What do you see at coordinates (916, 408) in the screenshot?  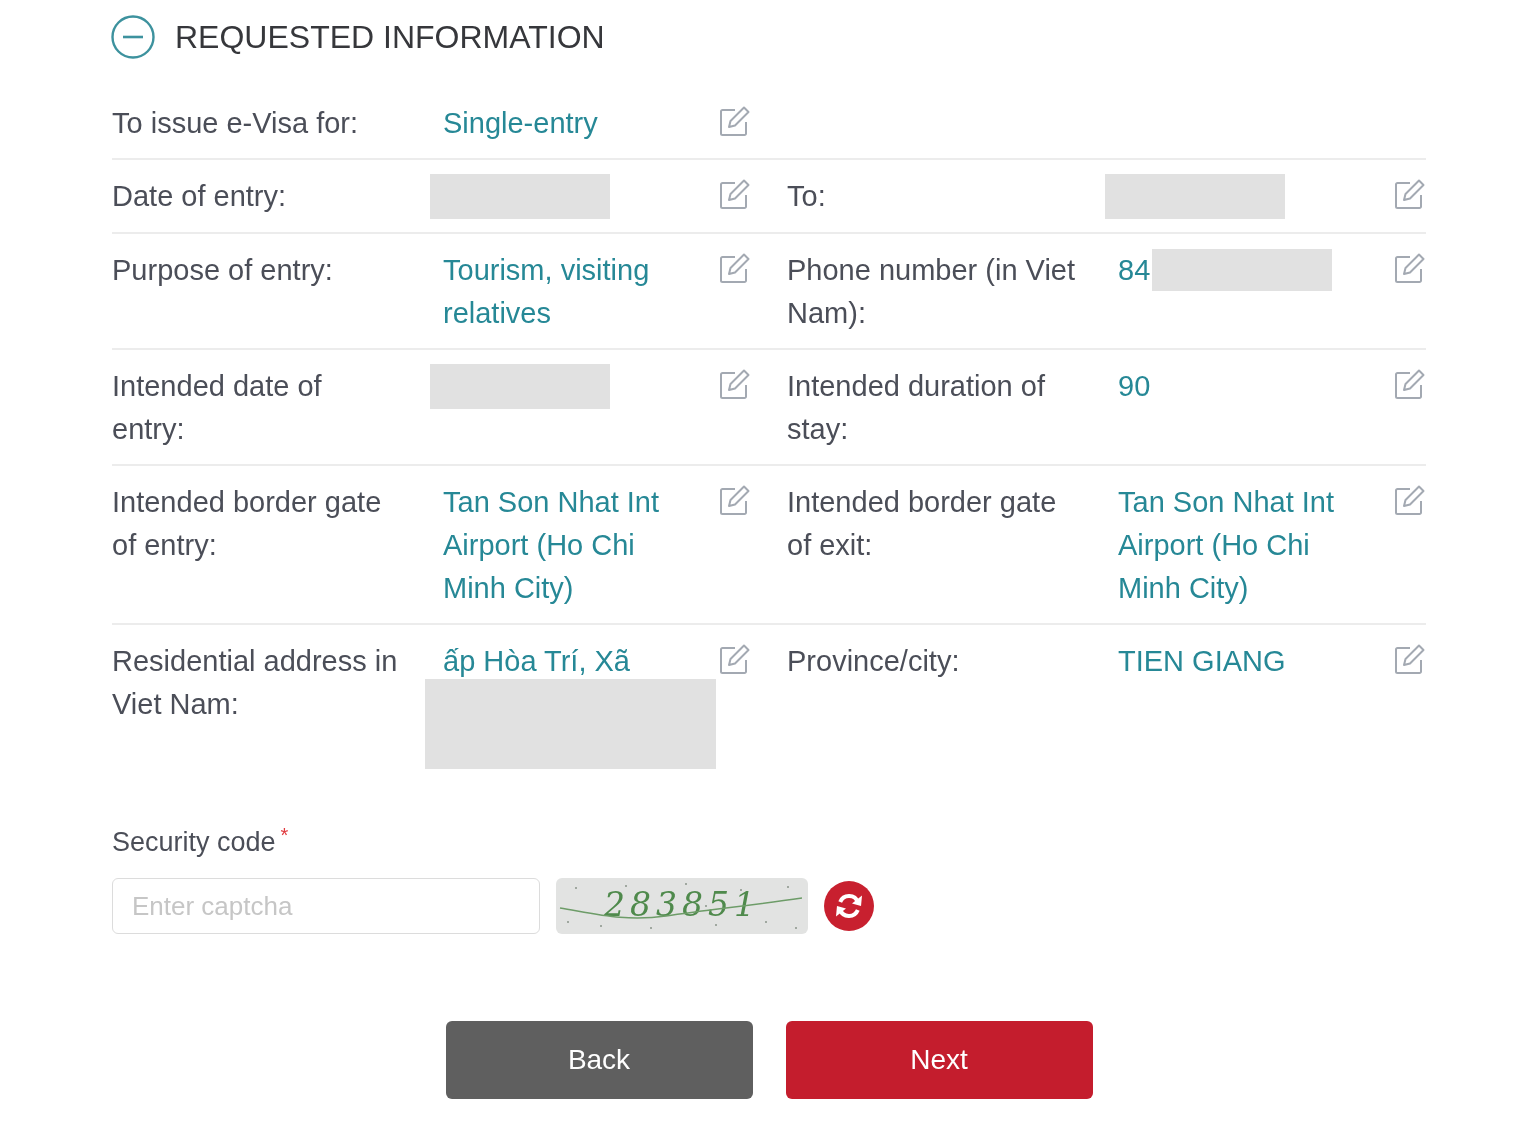 I see `field-label: Intended duration of stay:` at bounding box center [916, 408].